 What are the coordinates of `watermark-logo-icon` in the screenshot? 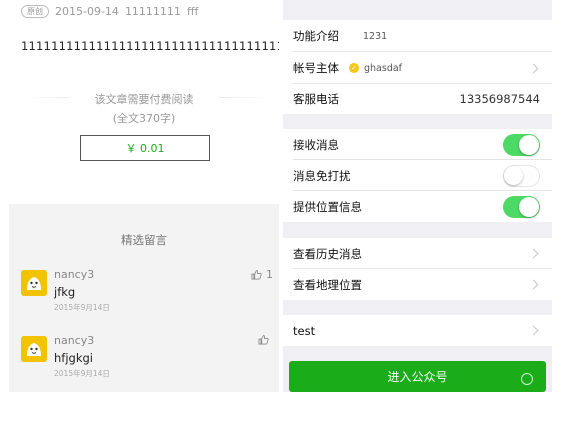 It's located at (527, 379).